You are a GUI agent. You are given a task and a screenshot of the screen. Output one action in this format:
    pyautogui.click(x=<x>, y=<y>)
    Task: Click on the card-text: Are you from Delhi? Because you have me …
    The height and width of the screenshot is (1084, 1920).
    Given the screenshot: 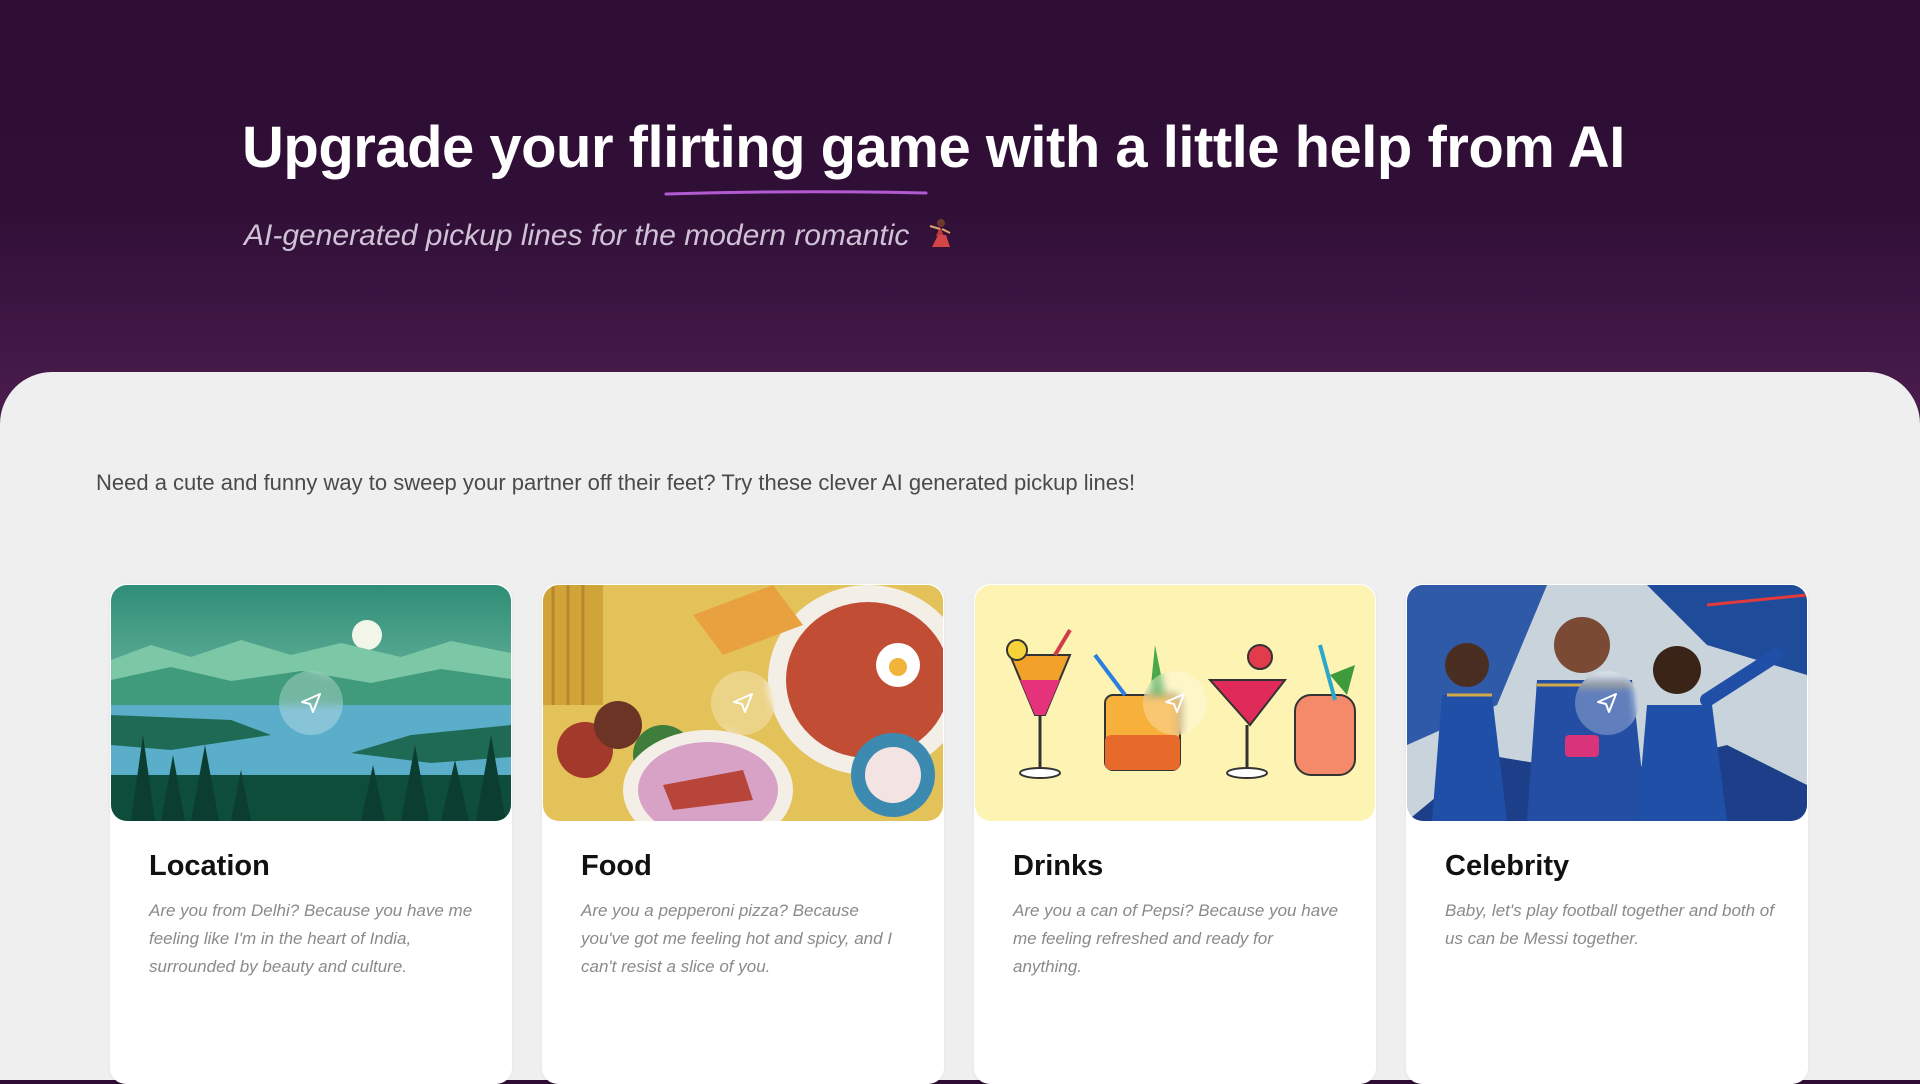 What is the action you would take?
    pyautogui.click(x=311, y=938)
    